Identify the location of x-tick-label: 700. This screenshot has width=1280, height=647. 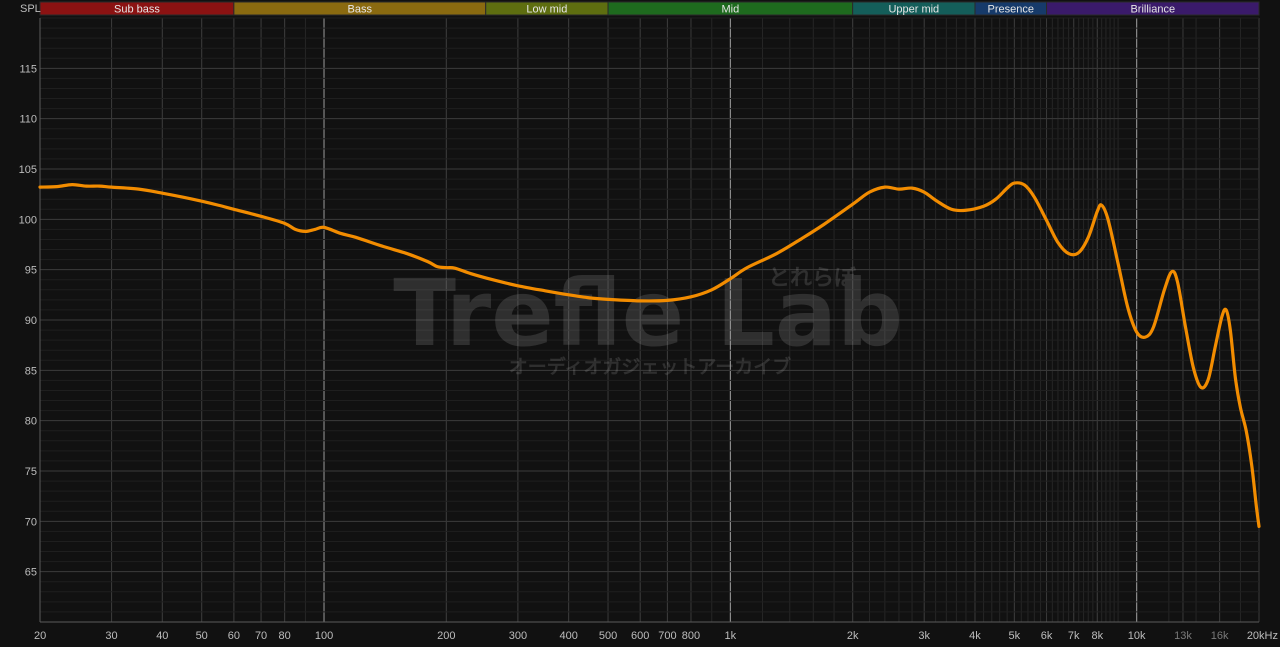
(667, 636).